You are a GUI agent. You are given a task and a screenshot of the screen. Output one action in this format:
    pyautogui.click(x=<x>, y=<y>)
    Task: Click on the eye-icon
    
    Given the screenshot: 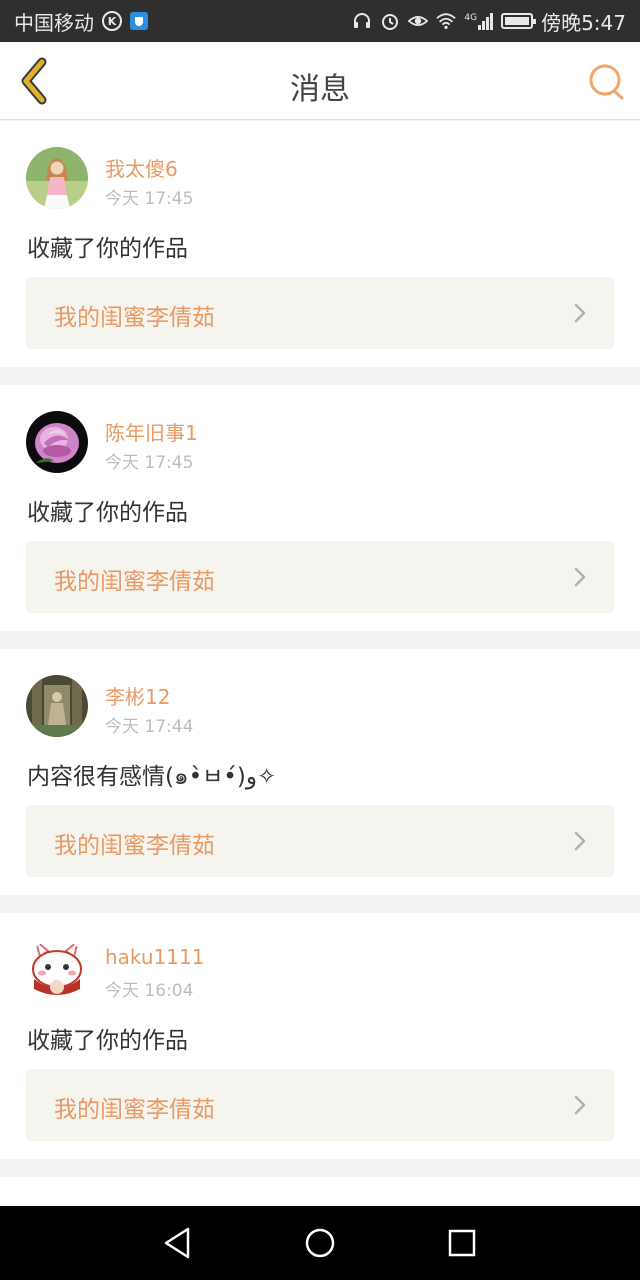 What is the action you would take?
    pyautogui.click(x=418, y=21)
    